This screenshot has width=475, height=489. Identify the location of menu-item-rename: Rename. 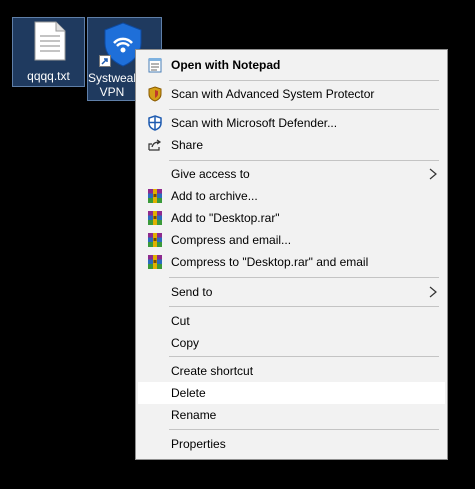
(291, 415).